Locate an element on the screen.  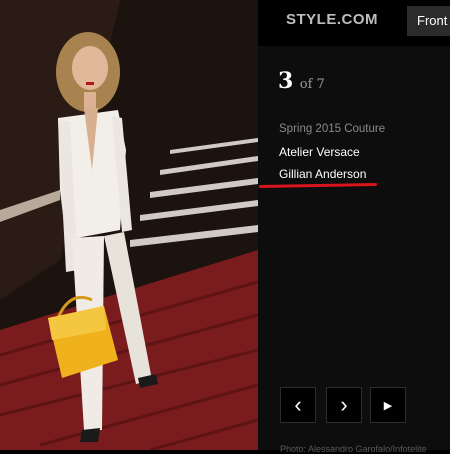
play-icon: ▶ is located at coordinates (388, 405).